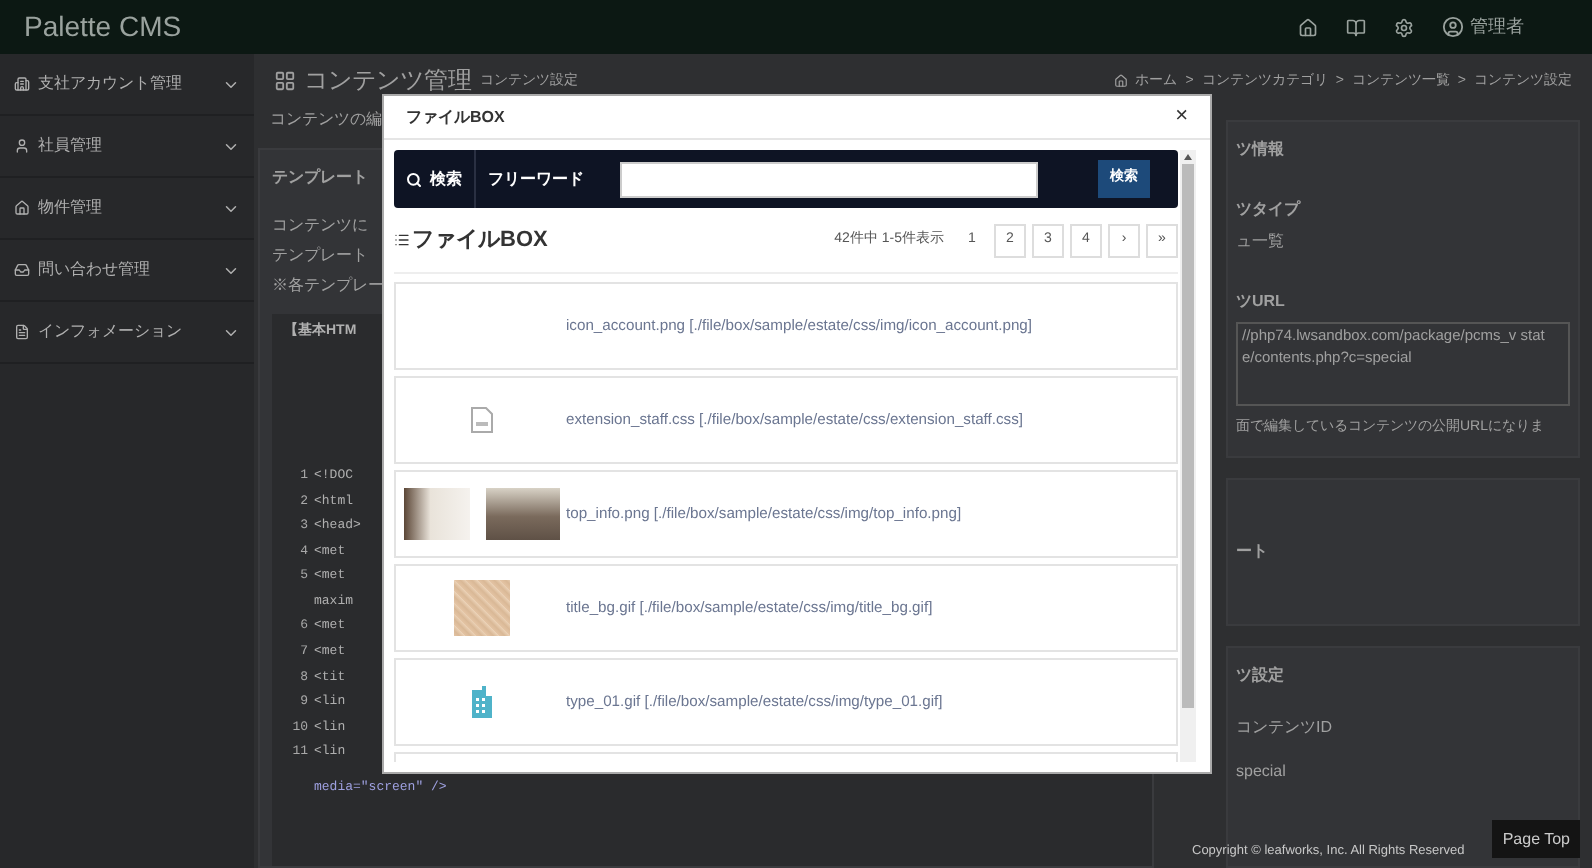  I want to click on keyword-input-field, so click(829, 179).